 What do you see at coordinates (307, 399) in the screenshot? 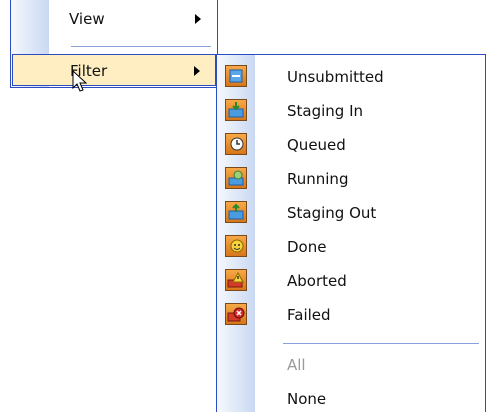
I see `menu-item-label: None` at bounding box center [307, 399].